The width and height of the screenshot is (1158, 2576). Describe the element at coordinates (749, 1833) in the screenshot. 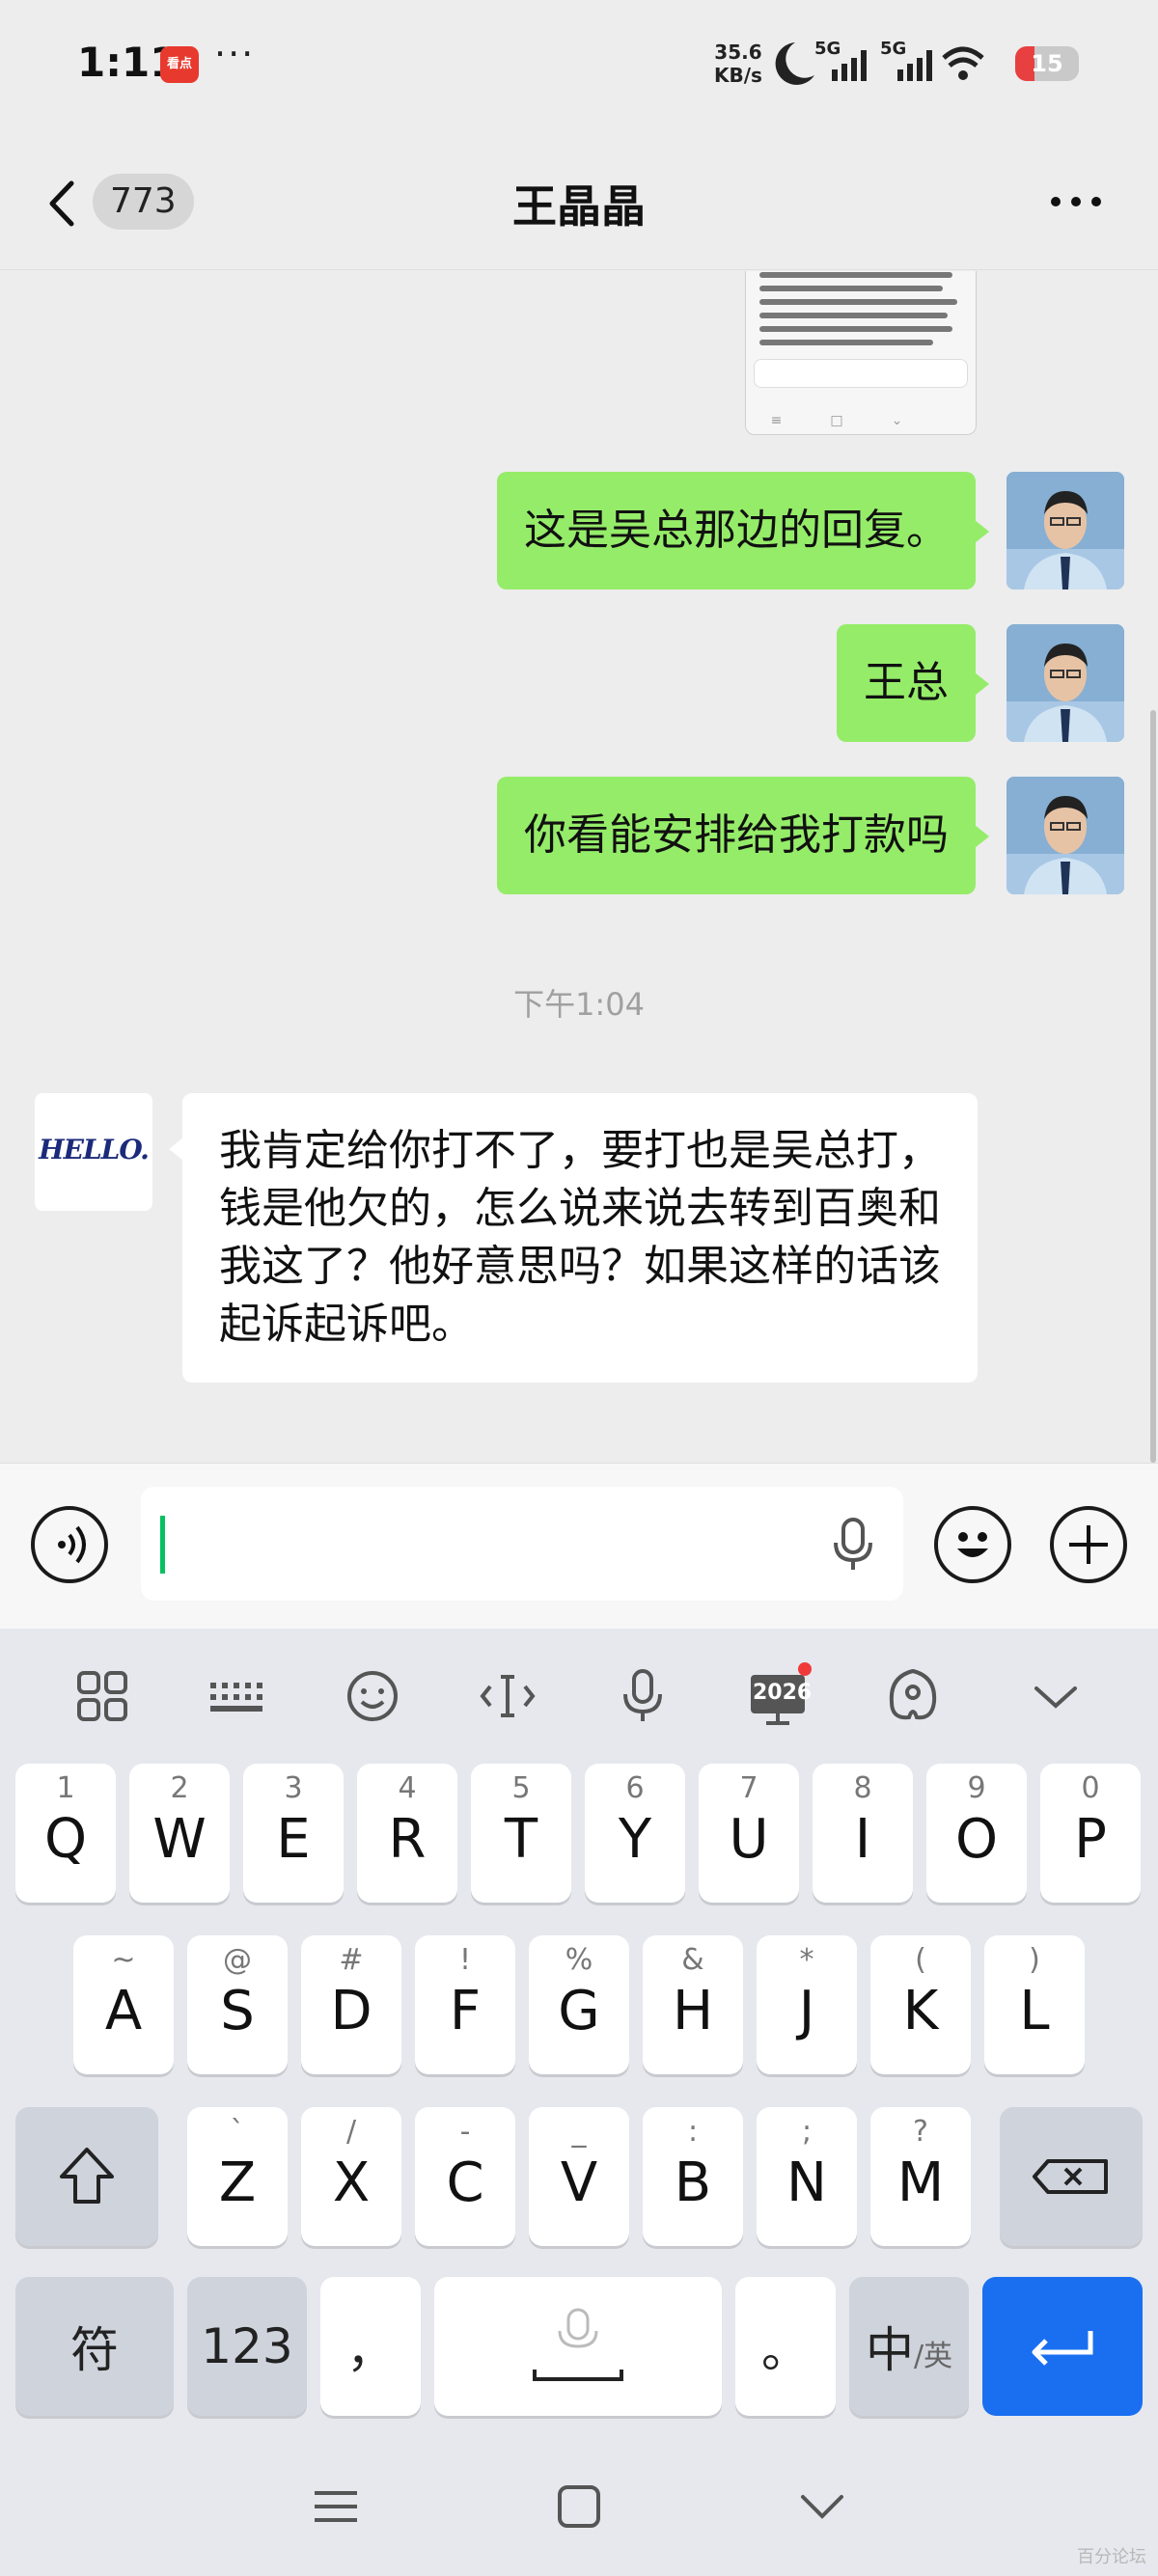

I see `key-u: 7U` at that location.